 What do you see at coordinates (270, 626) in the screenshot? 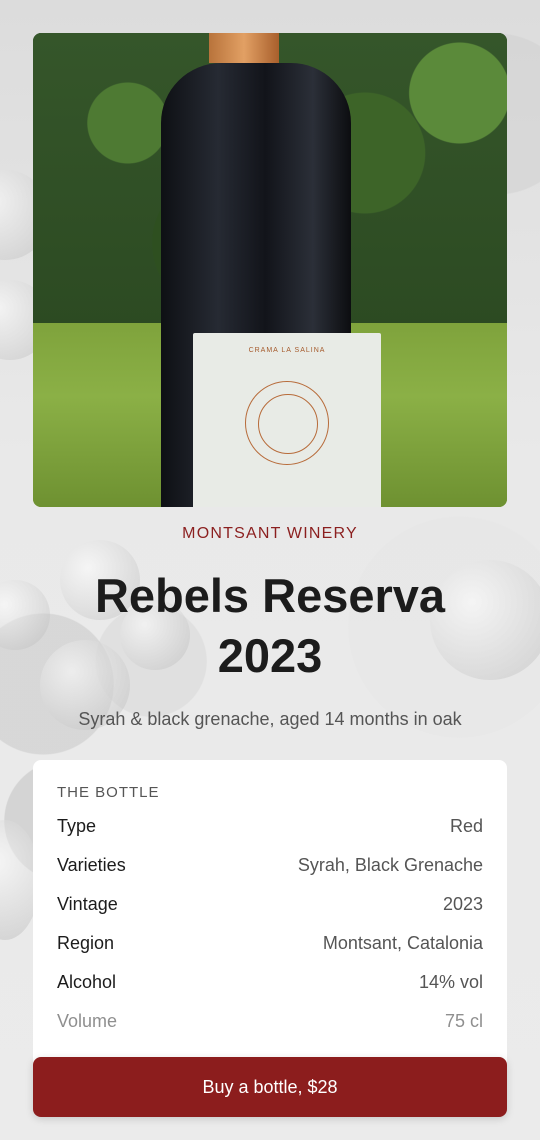
I see `page-title: Rebels Reserva 2023` at bounding box center [270, 626].